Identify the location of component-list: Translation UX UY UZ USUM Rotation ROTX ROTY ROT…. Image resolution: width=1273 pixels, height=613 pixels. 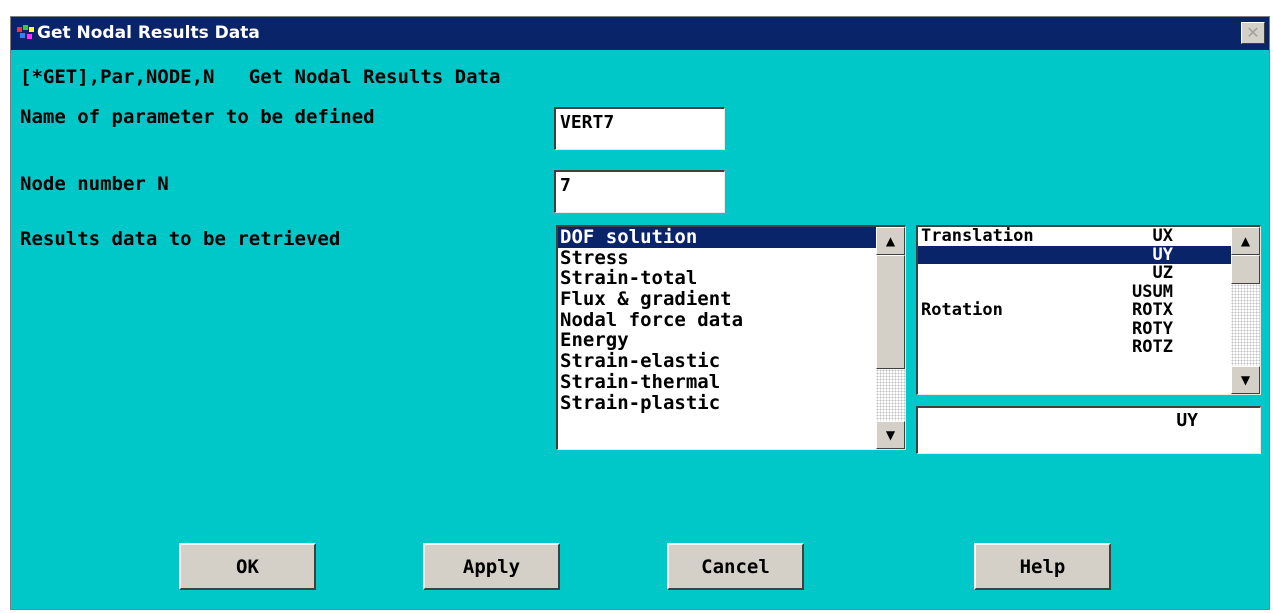
(1088, 310).